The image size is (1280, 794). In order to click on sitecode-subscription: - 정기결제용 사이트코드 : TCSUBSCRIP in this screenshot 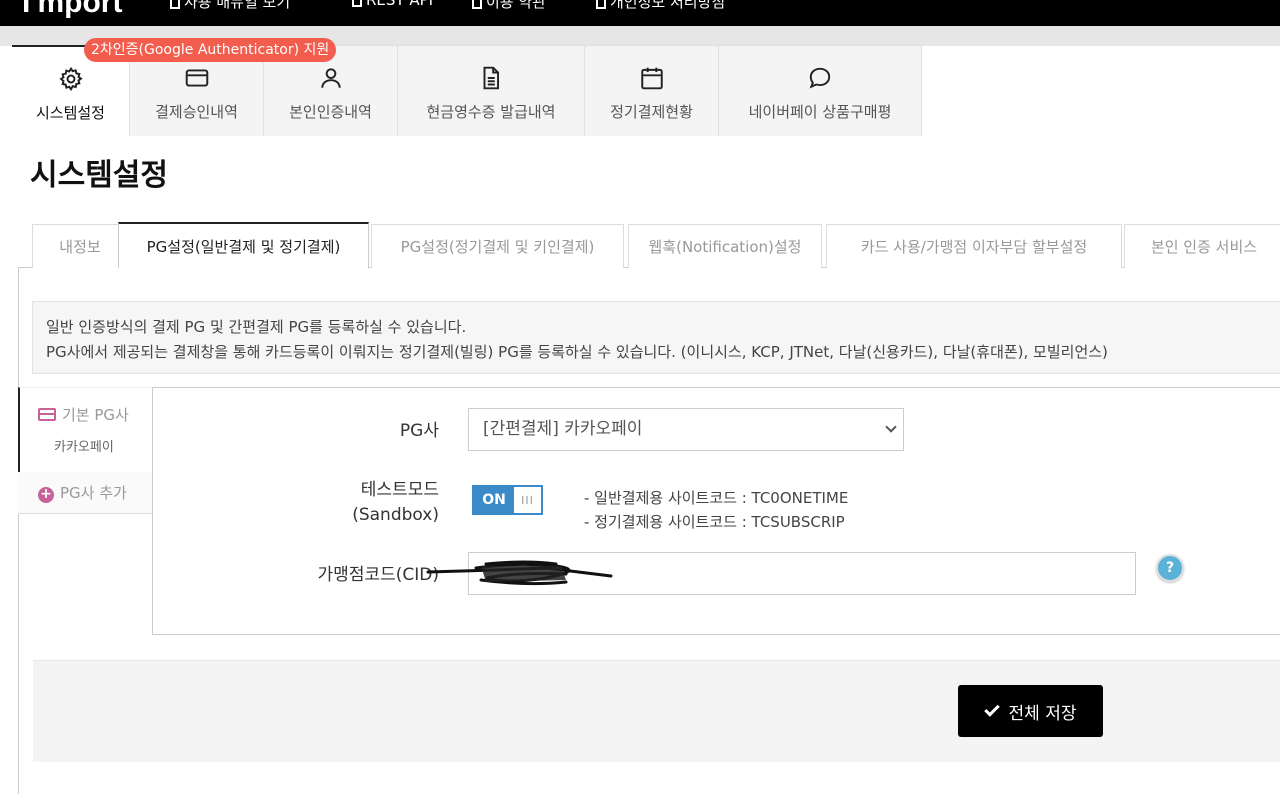, I will do `click(714, 522)`.